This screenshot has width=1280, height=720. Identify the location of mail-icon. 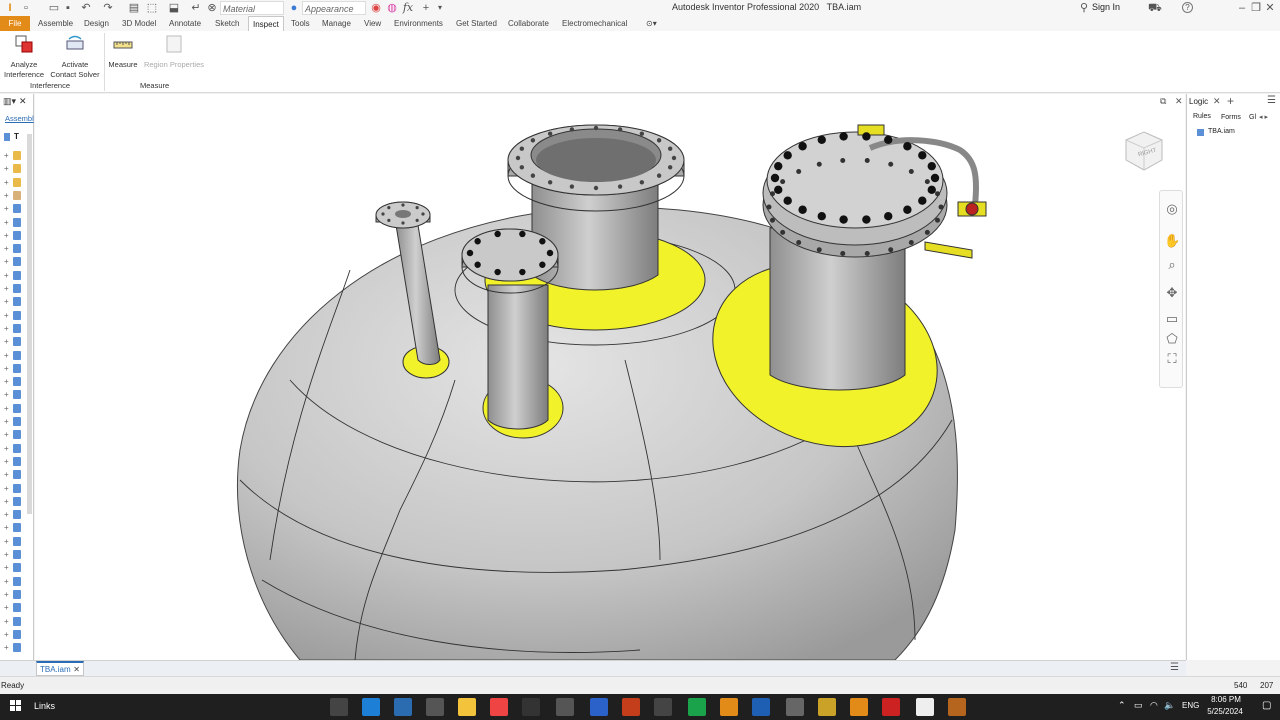
(403, 707).